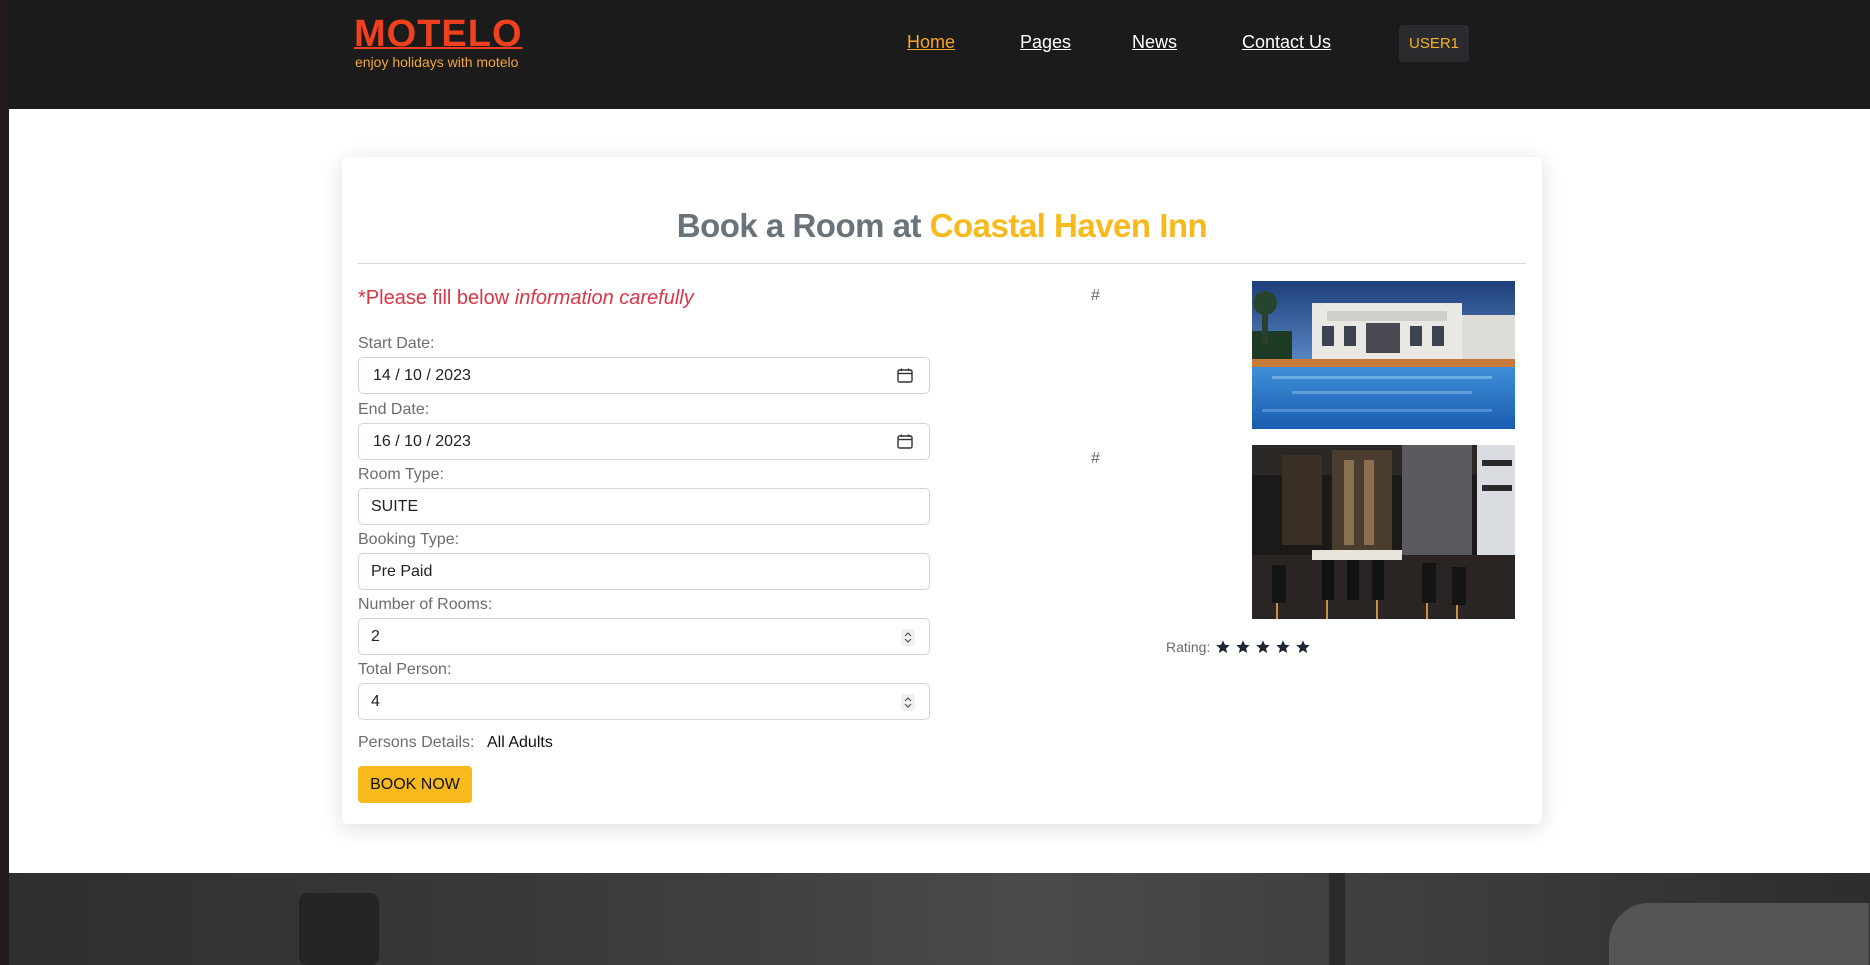 The width and height of the screenshot is (1870, 965). I want to click on room-type-field: SUITE, so click(644, 506).